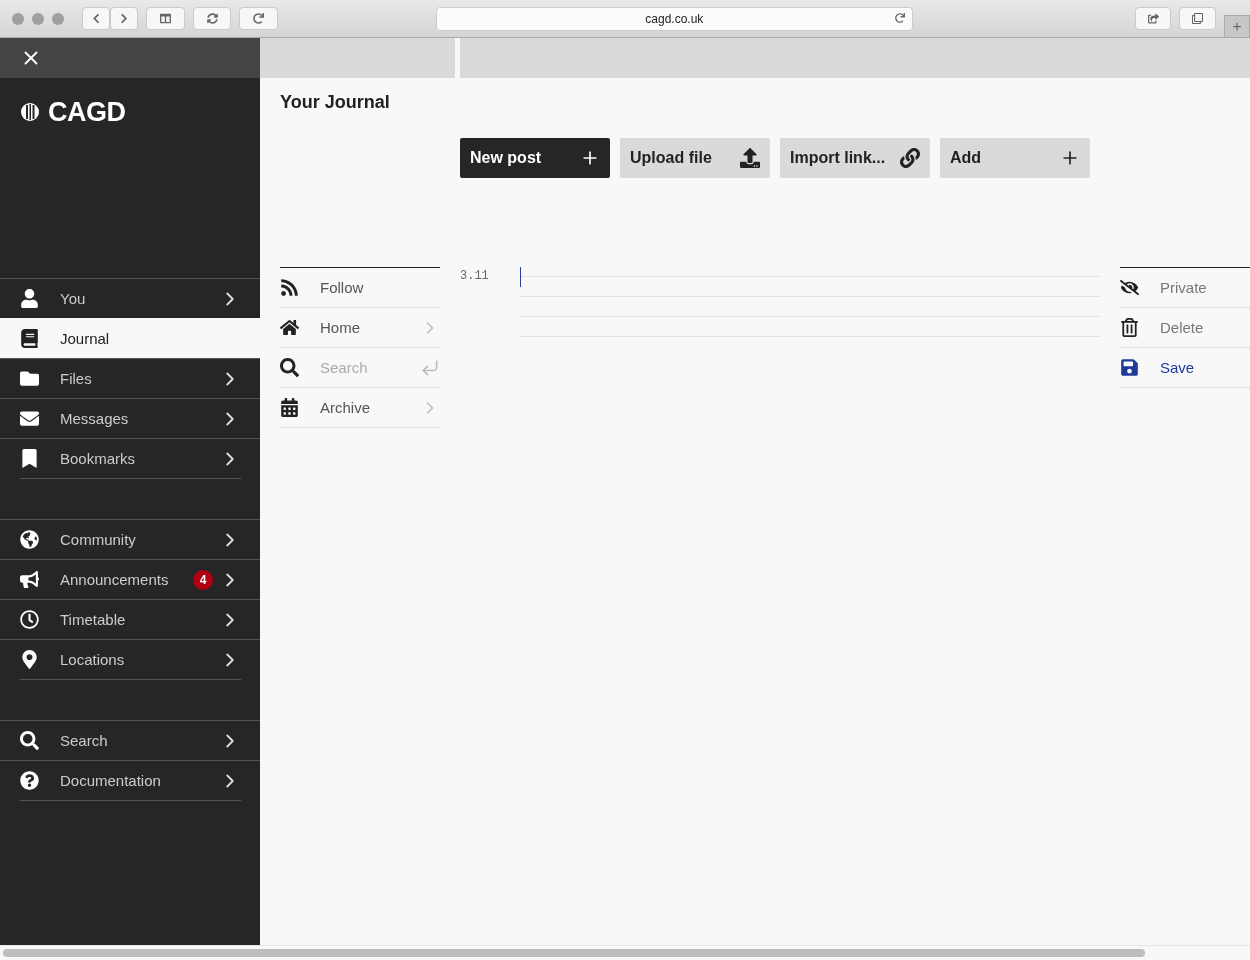 The width and height of the screenshot is (1250, 960). I want to click on chevron-left-icon, so click(96, 18).